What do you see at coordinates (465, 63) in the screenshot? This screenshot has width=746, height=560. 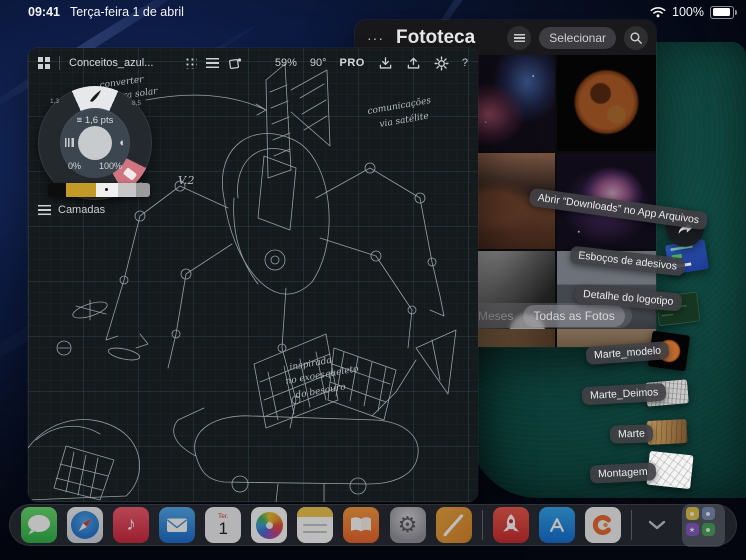 I see `help-button: ?` at bounding box center [465, 63].